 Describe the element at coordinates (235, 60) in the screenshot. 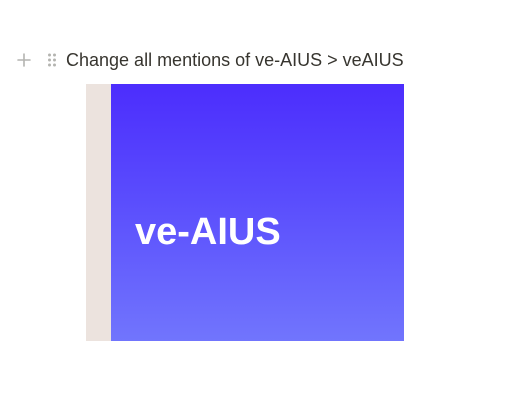

I see `block-text: Change all mentions of ve-AIUS > veAIUS` at that location.